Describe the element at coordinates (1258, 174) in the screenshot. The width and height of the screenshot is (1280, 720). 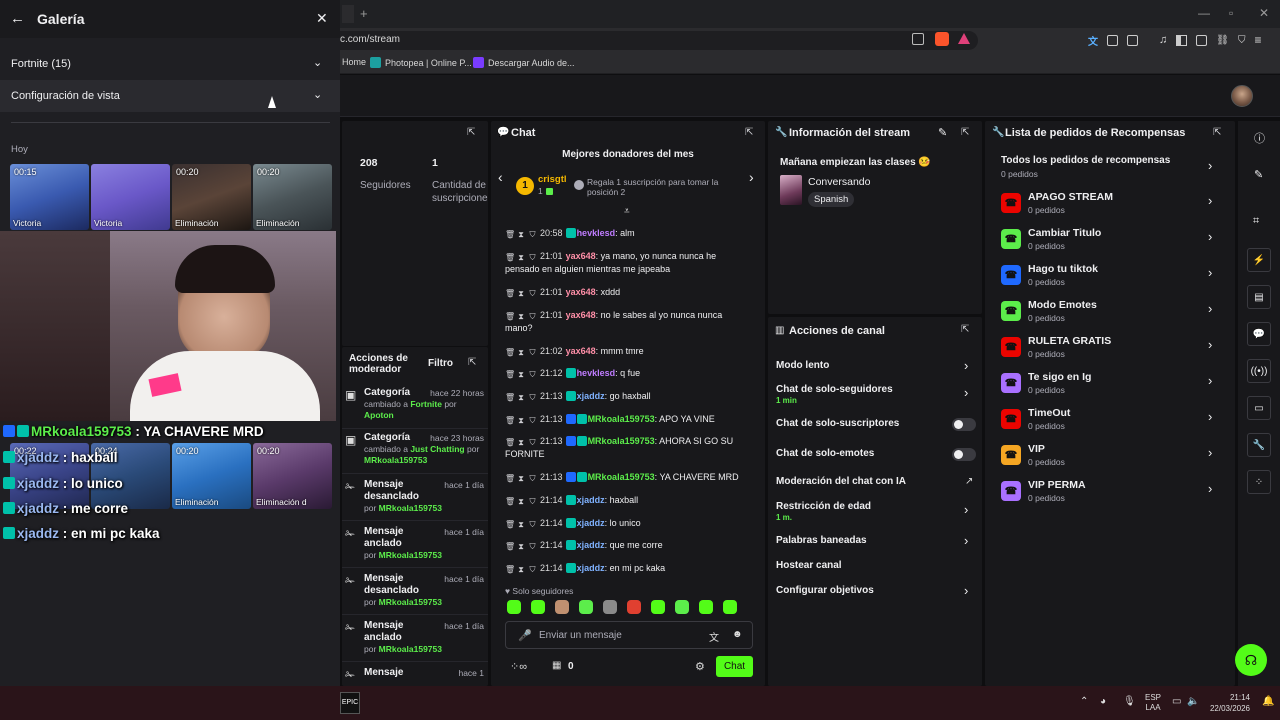
I see `edit-icon: ✎` at that location.